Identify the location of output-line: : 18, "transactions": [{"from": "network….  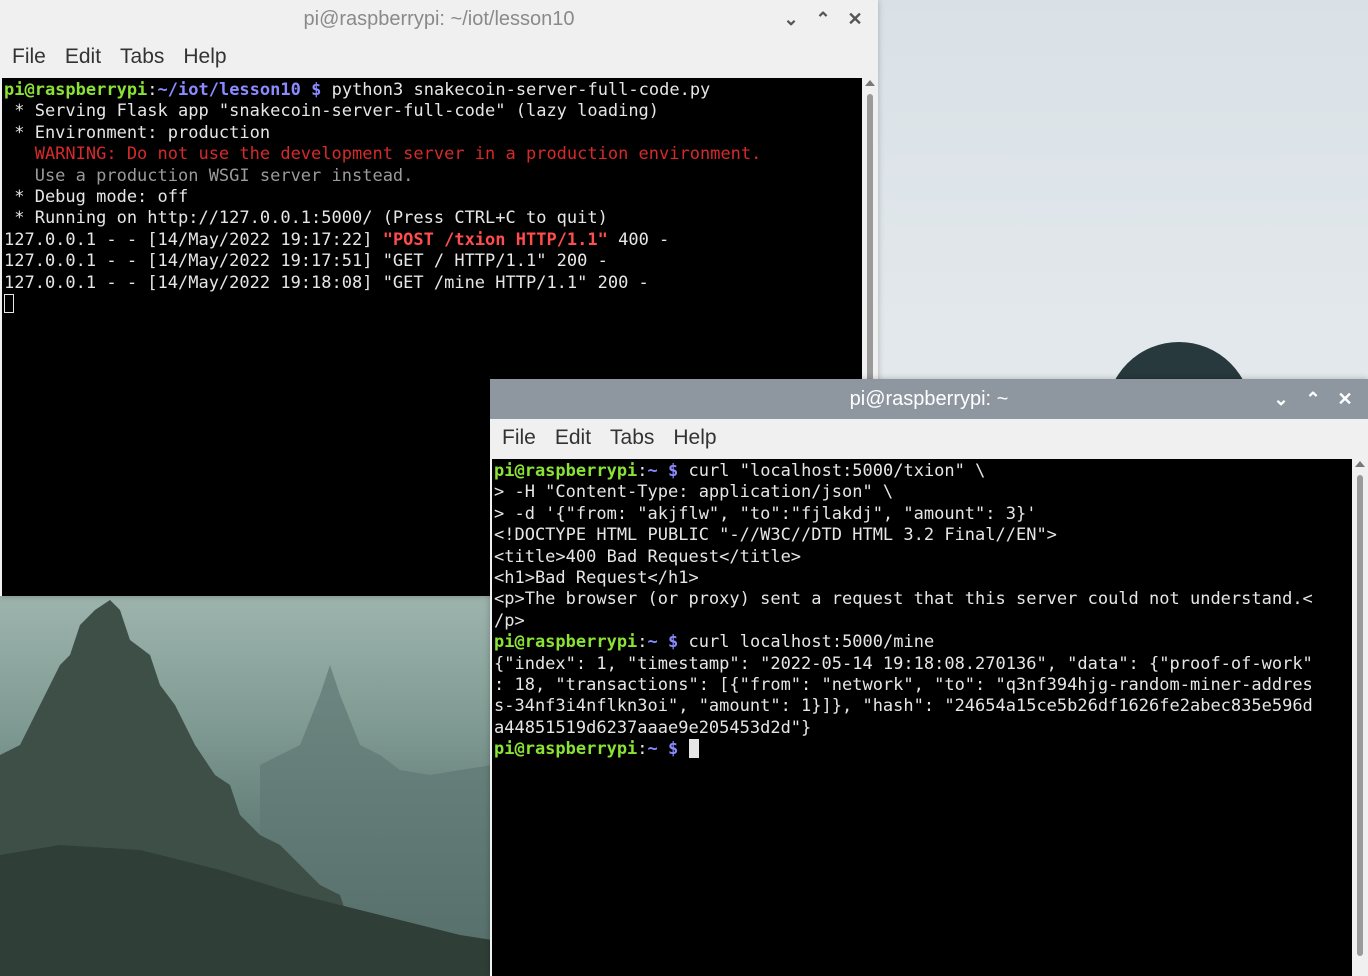
(903, 685).